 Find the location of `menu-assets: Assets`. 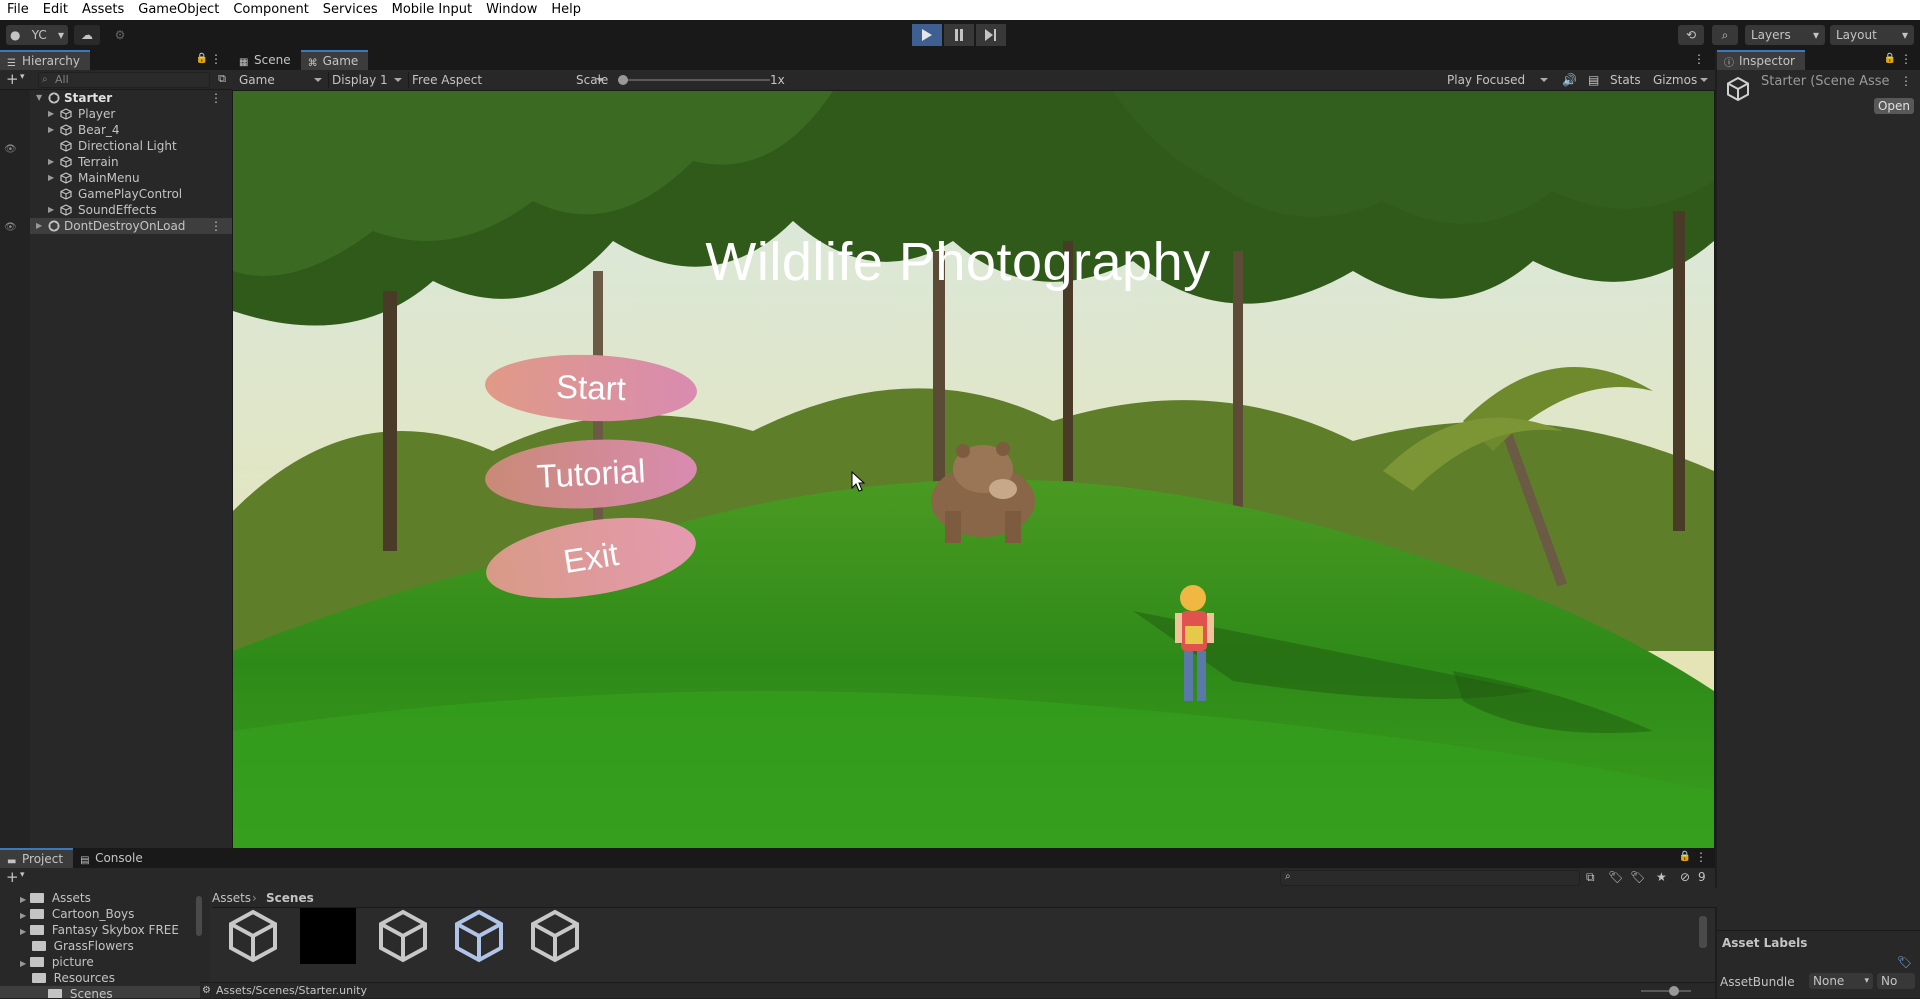

menu-assets: Assets is located at coordinates (103, 10).